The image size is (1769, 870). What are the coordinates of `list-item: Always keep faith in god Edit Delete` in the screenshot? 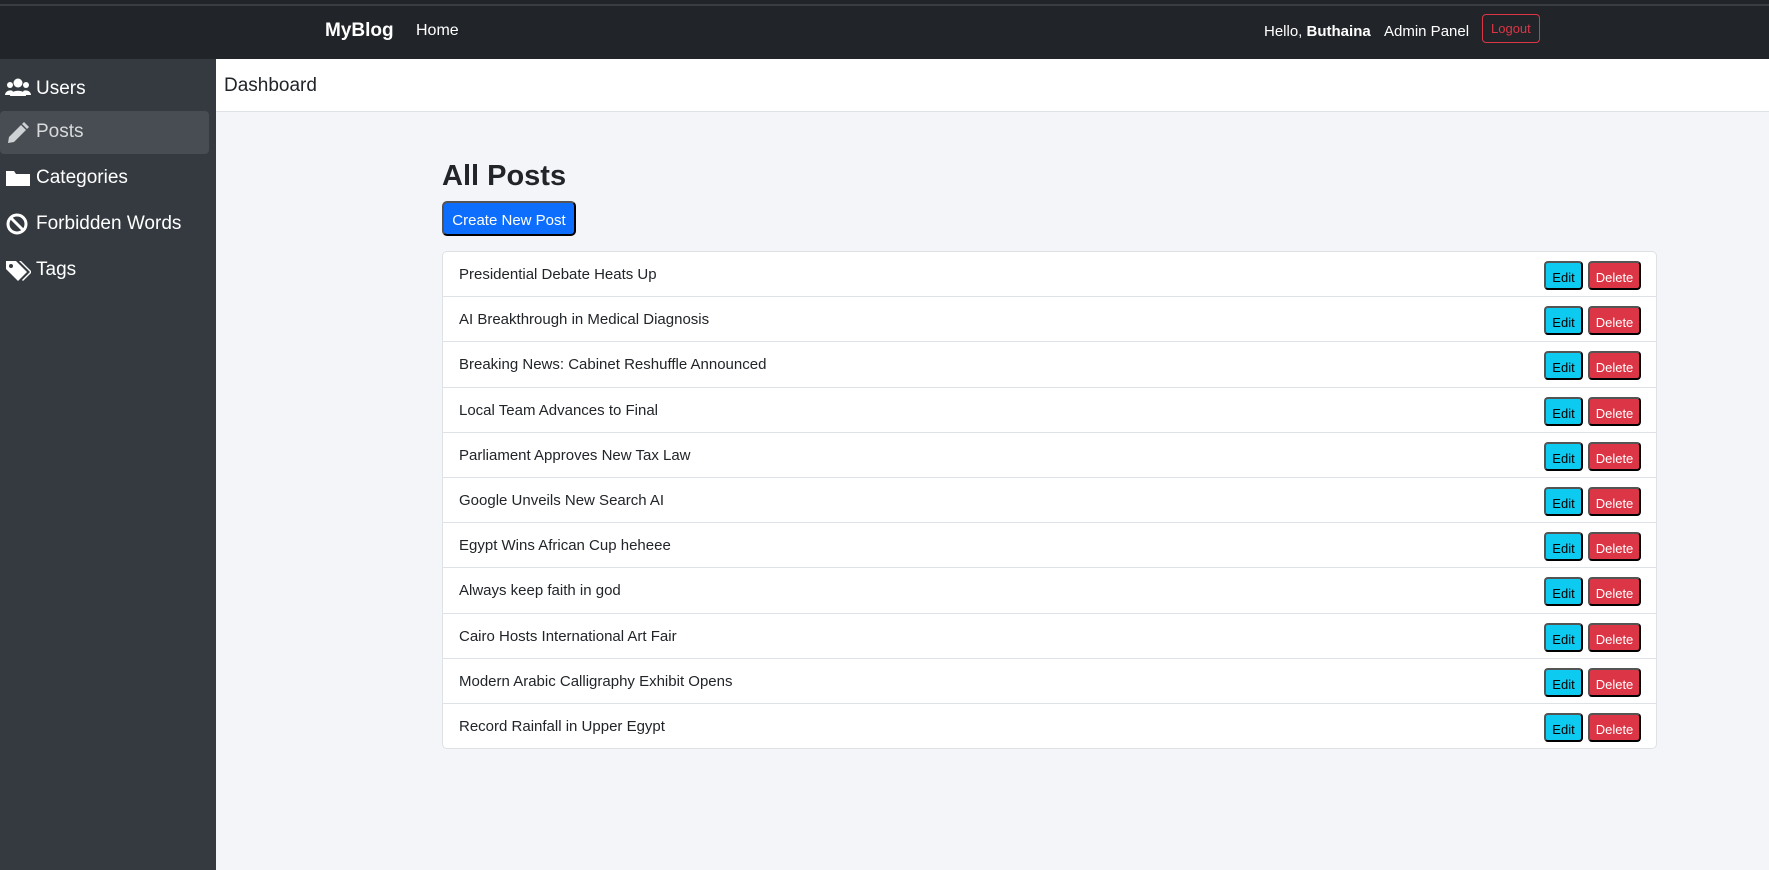 It's located at (1049, 591).